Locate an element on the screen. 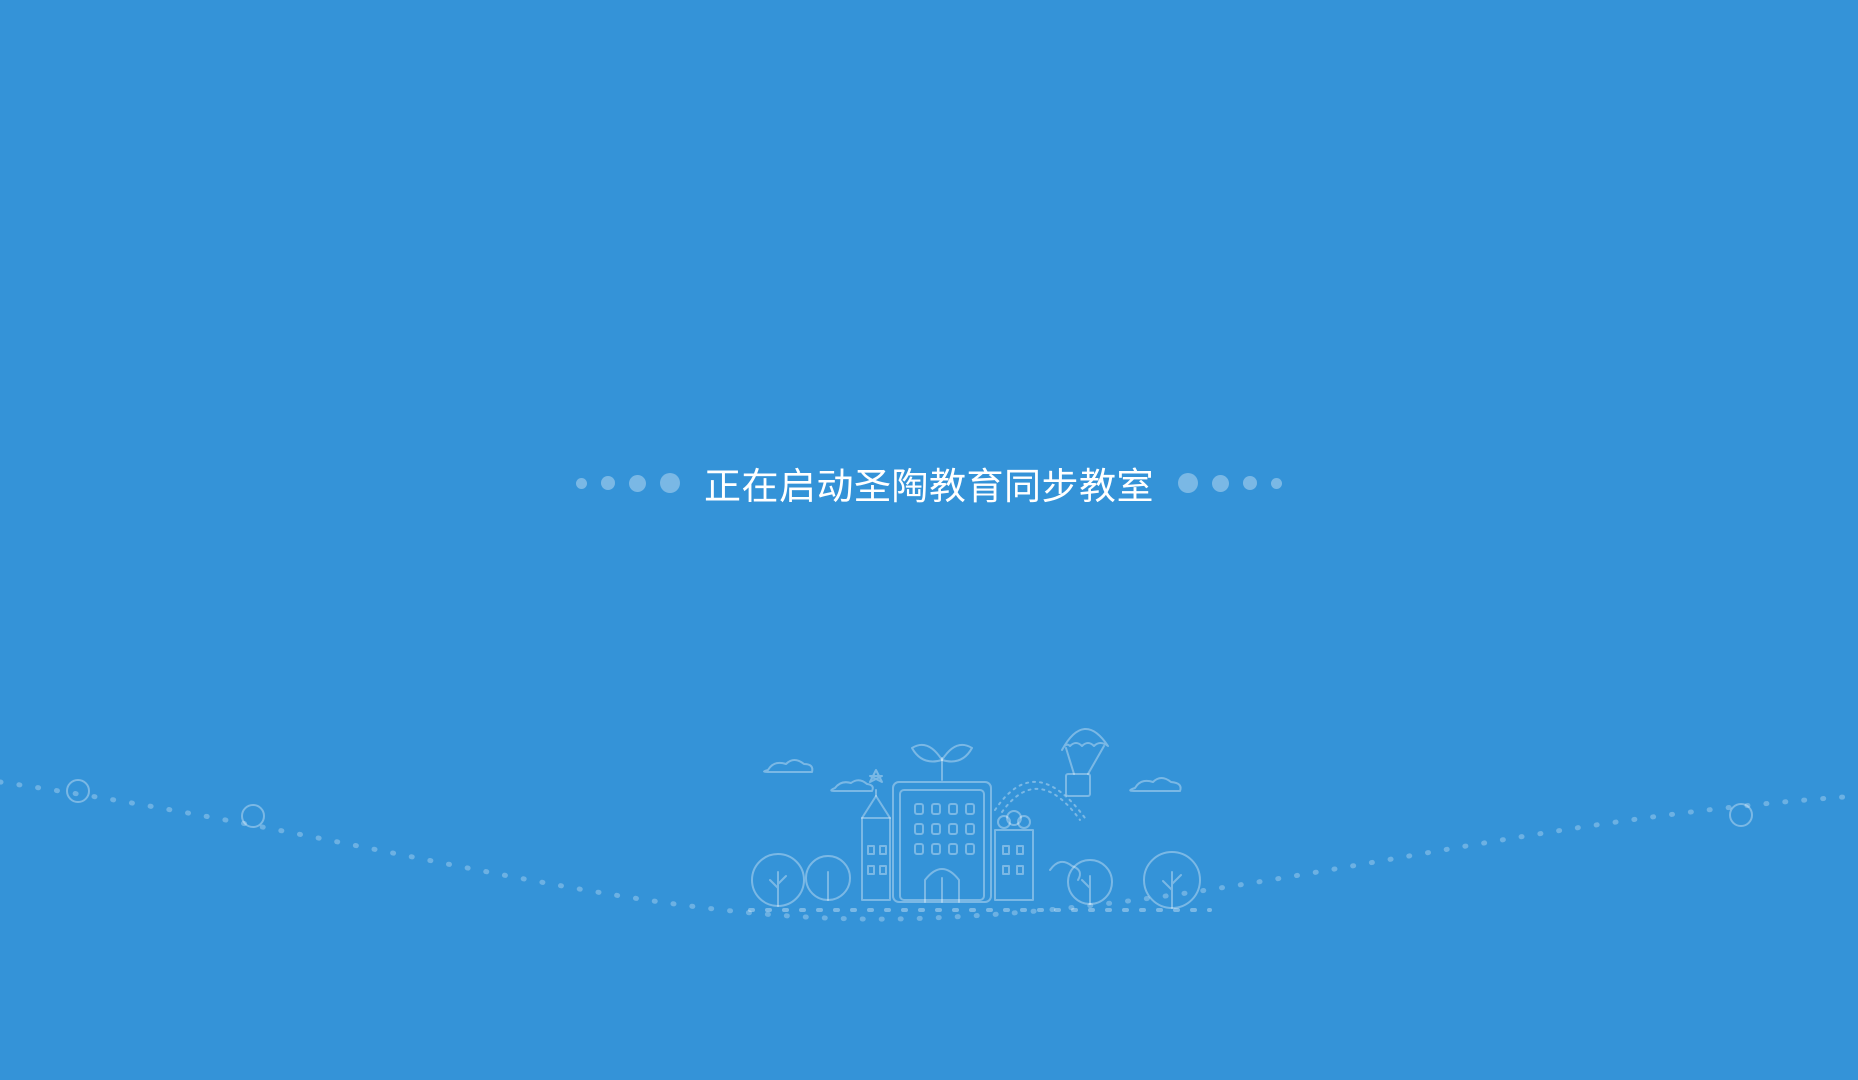 This screenshot has width=1858, height=1080. loading-status-text: 正在启动圣陶教育同步教室 is located at coordinates (929, 486).